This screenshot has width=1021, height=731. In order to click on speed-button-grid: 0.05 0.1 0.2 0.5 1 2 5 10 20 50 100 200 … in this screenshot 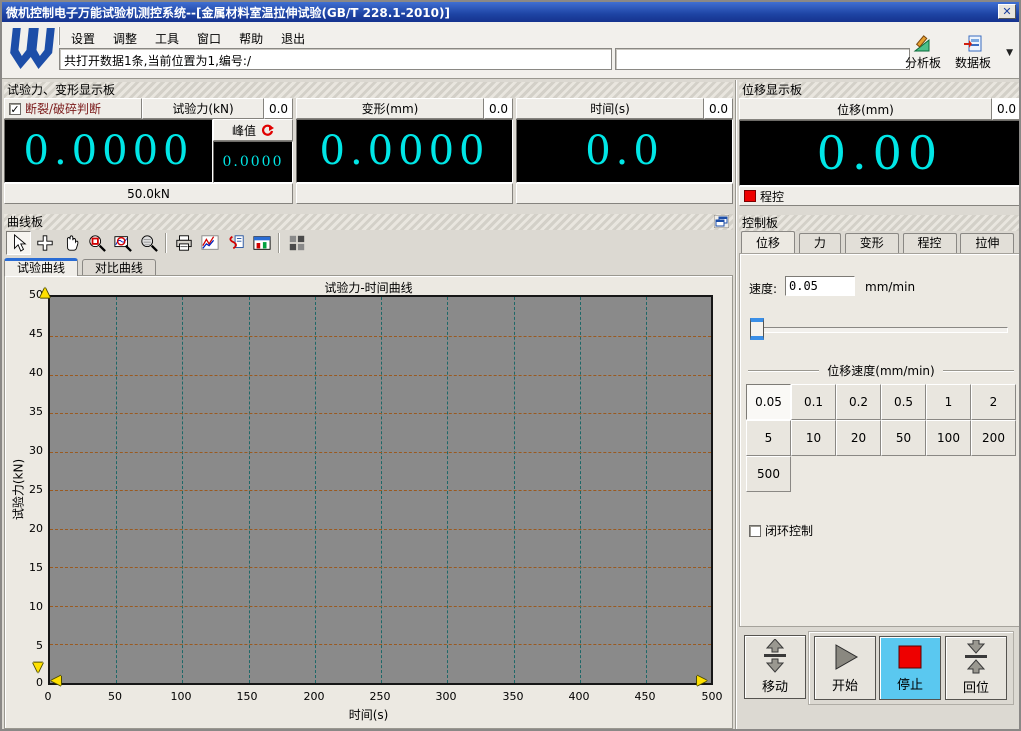, I will do `click(881, 438)`.